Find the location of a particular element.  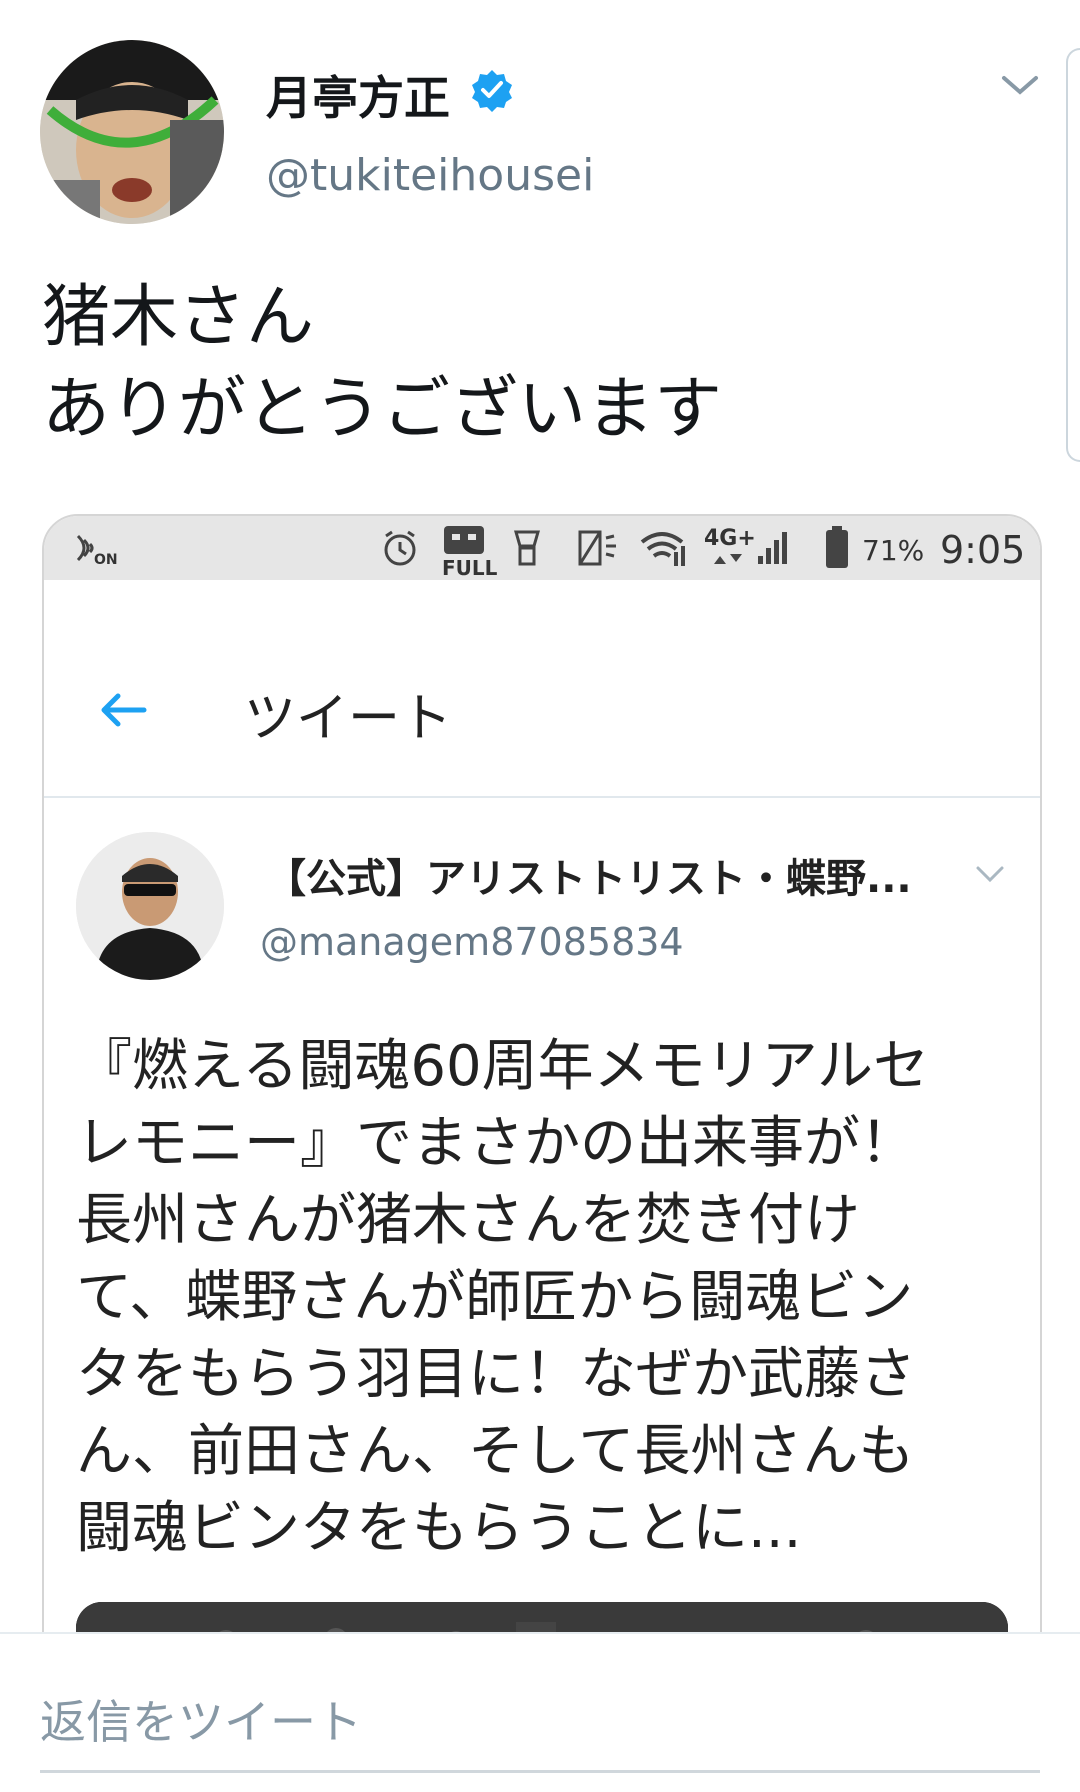

quoted-text-line: タをもらう羽目に！なぜか武藤さ is located at coordinates (496, 1374).